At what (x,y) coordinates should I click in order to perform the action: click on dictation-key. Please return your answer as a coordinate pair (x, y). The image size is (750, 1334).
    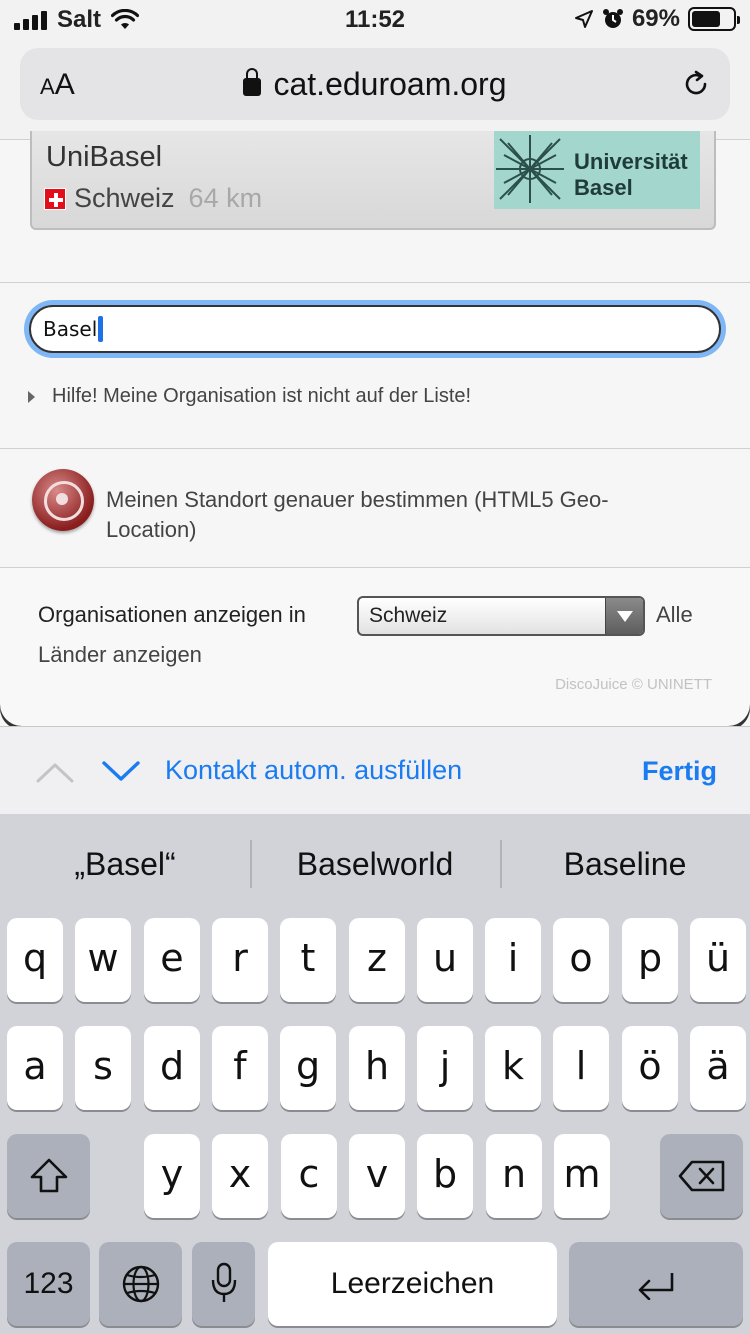
    Looking at the image, I should click on (223, 1284).